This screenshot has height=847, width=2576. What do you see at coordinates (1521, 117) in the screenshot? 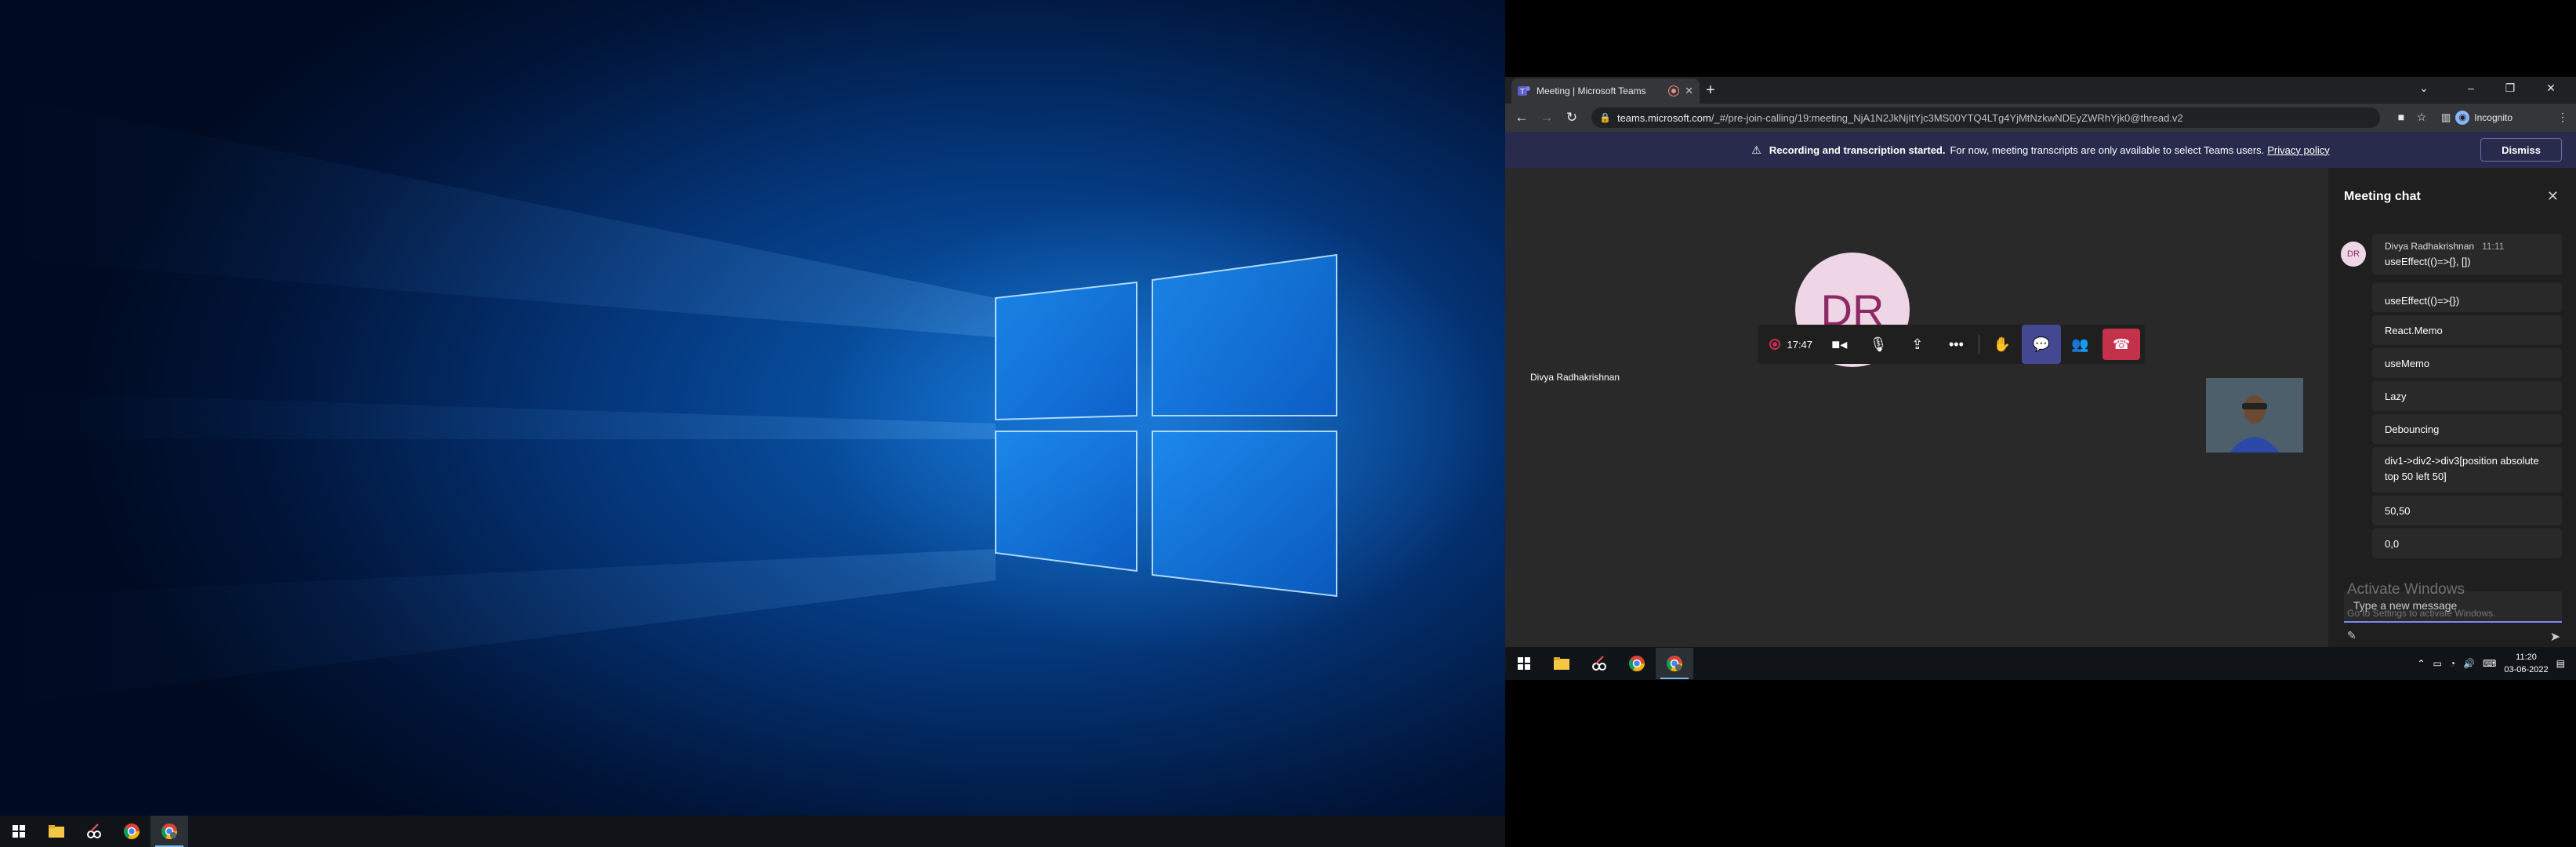
I see `back-arrow-icon: ←` at bounding box center [1521, 117].